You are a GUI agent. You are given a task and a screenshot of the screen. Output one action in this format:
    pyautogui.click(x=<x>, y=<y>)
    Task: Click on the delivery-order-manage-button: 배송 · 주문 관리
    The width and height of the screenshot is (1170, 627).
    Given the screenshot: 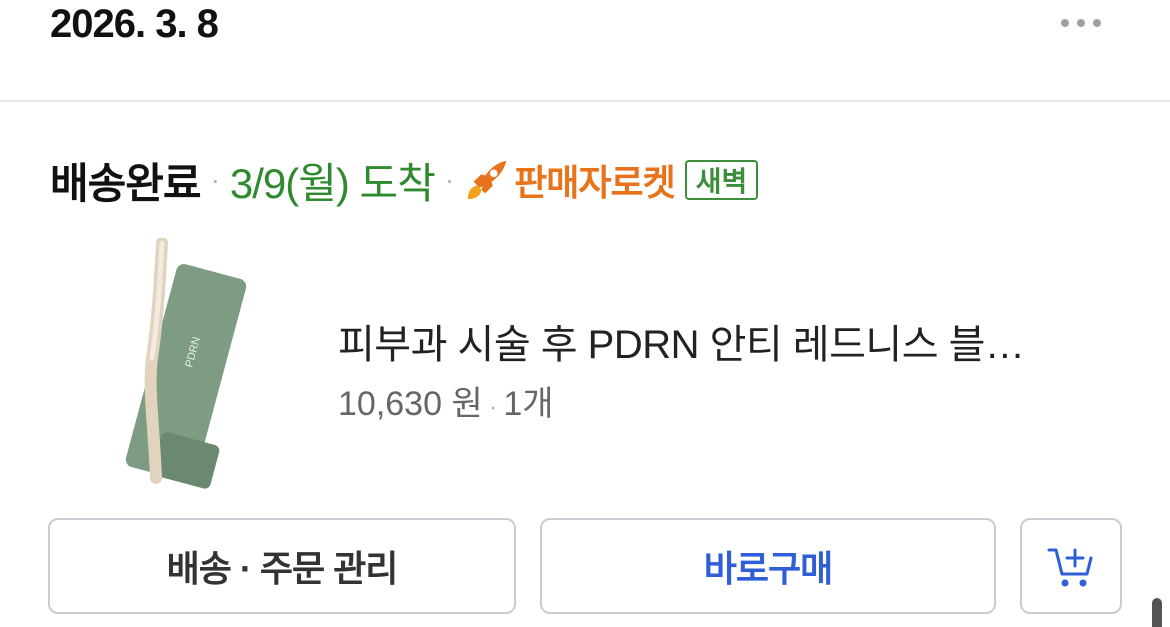 What is the action you would take?
    pyautogui.click(x=282, y=566)
    